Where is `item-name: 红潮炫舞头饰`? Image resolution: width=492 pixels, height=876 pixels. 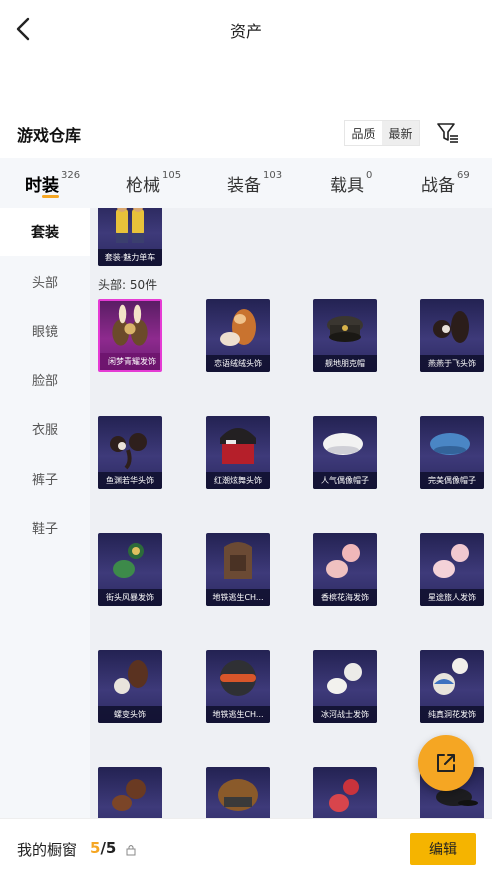 item-name: 红潮炫舞头饰 is located at coordinates (238, 480).